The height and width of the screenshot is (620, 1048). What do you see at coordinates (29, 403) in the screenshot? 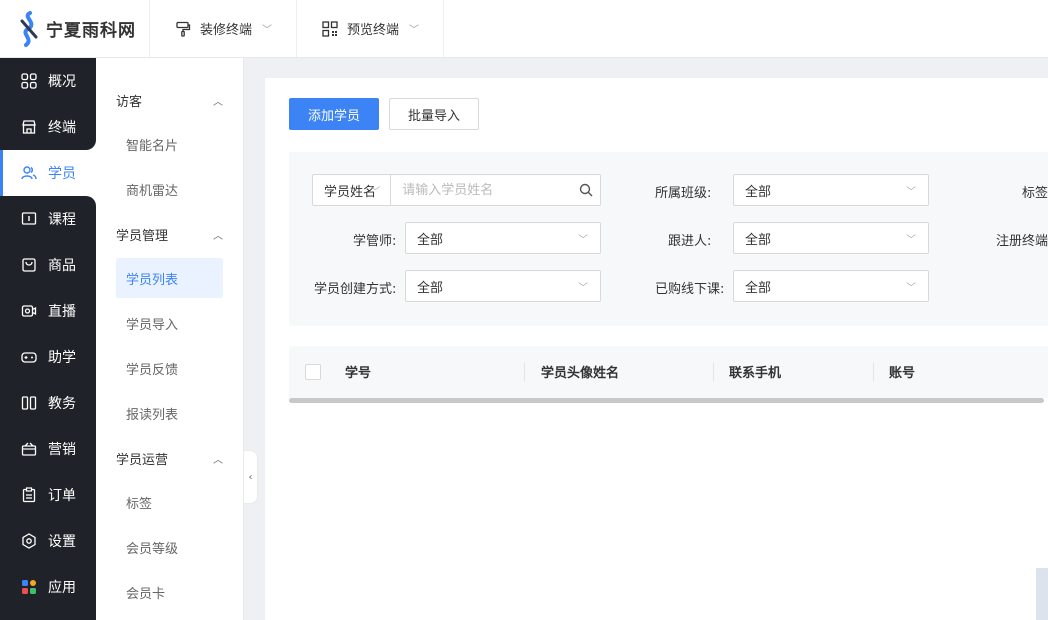
I see `books-icon` at bounding box center [29, 403].